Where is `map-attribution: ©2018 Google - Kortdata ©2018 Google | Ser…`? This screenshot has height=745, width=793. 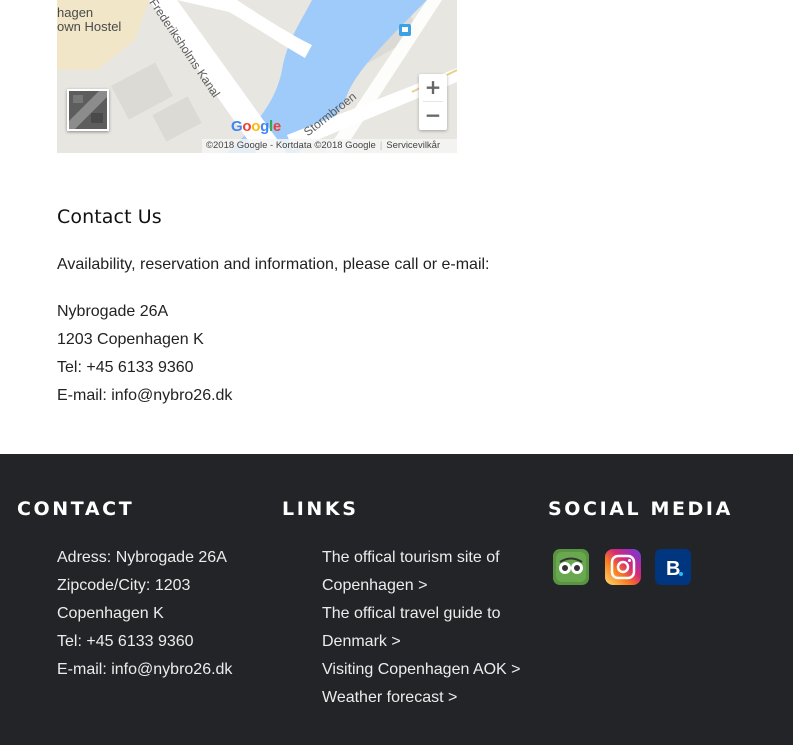
map-attribution: ©2018 Google - Kortdata ©2018 Google | Ser… is located at coordinates (329, 146).